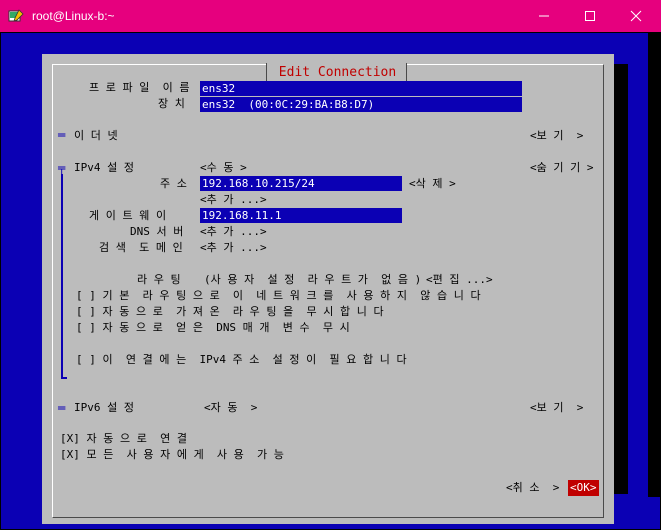 The width and height of the screenshot is (661, 530). Describe the element at coordinates (313, 279) in the screenshot. I see `routing-value: (사 용 자 설 정 라 우 트 가 없 음 )` at that location.